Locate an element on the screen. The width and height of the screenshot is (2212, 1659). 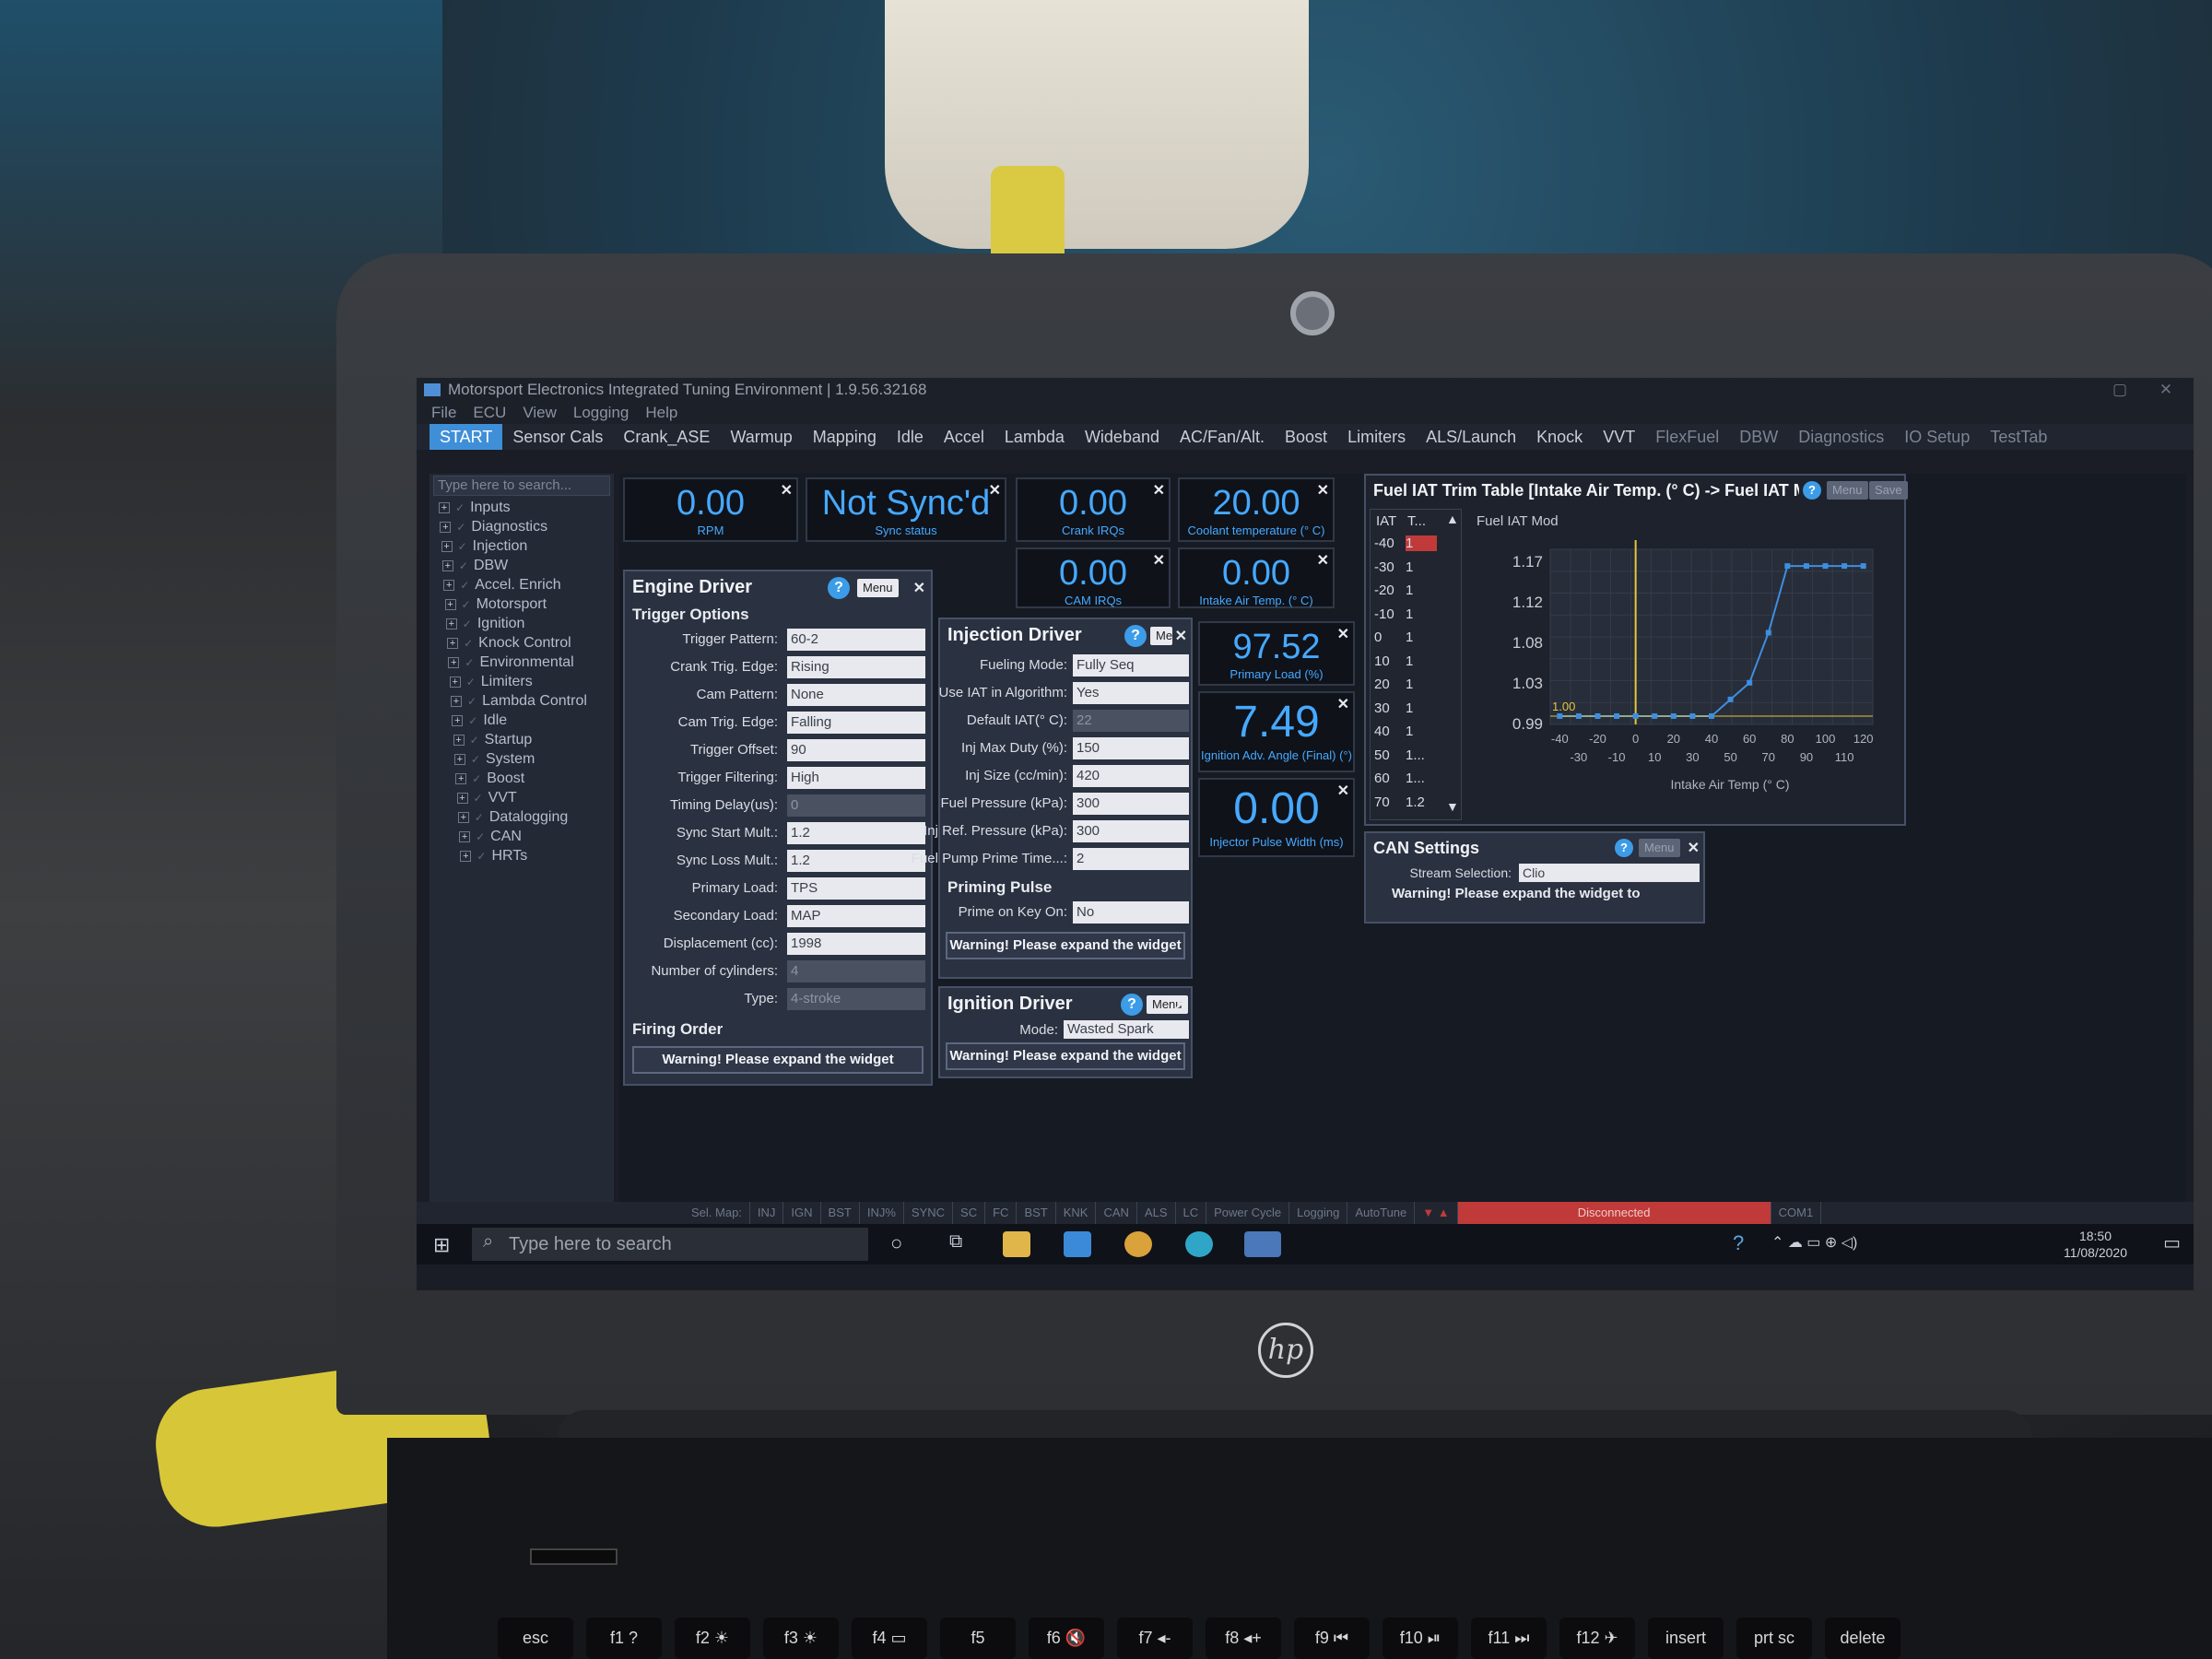
injection-driver-field-value: 2 is located at coordinates (1131, 859).